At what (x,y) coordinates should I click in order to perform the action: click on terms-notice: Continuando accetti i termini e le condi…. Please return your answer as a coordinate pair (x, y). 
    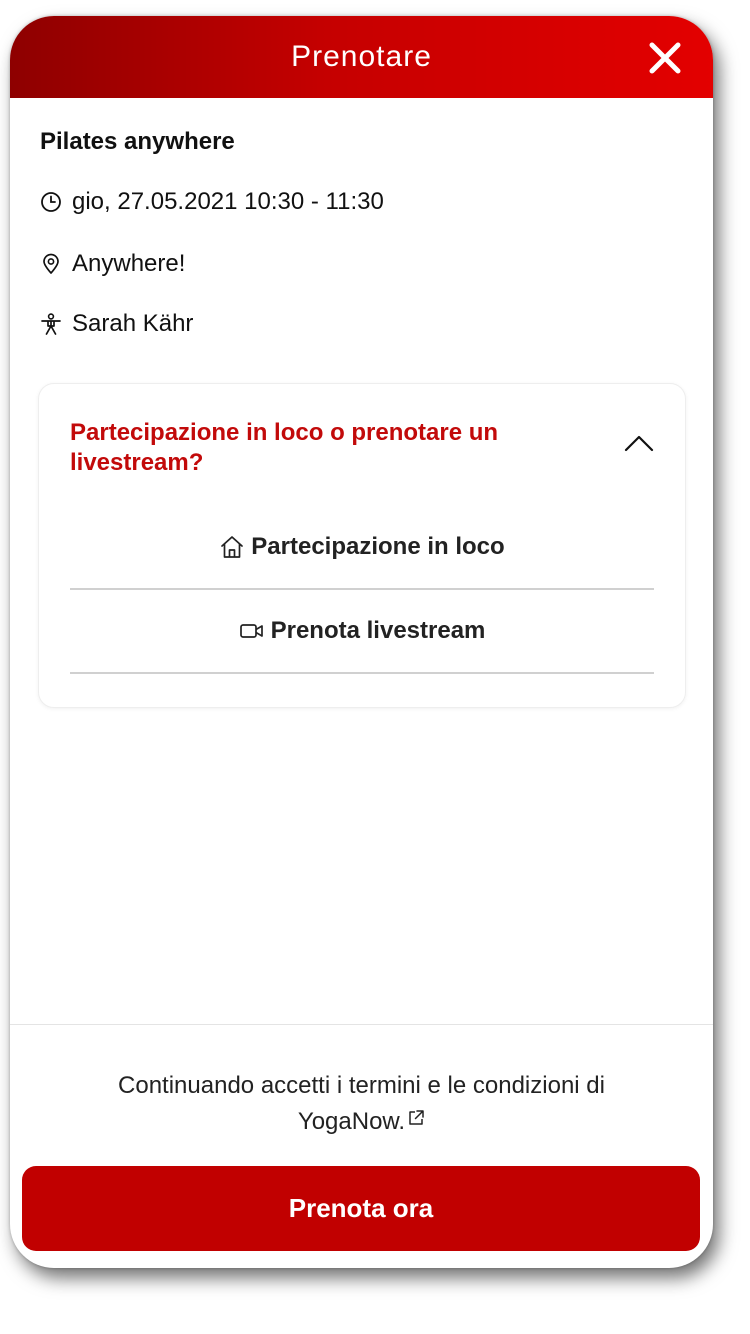
    Looking at the image, I should click on (361, 1104).